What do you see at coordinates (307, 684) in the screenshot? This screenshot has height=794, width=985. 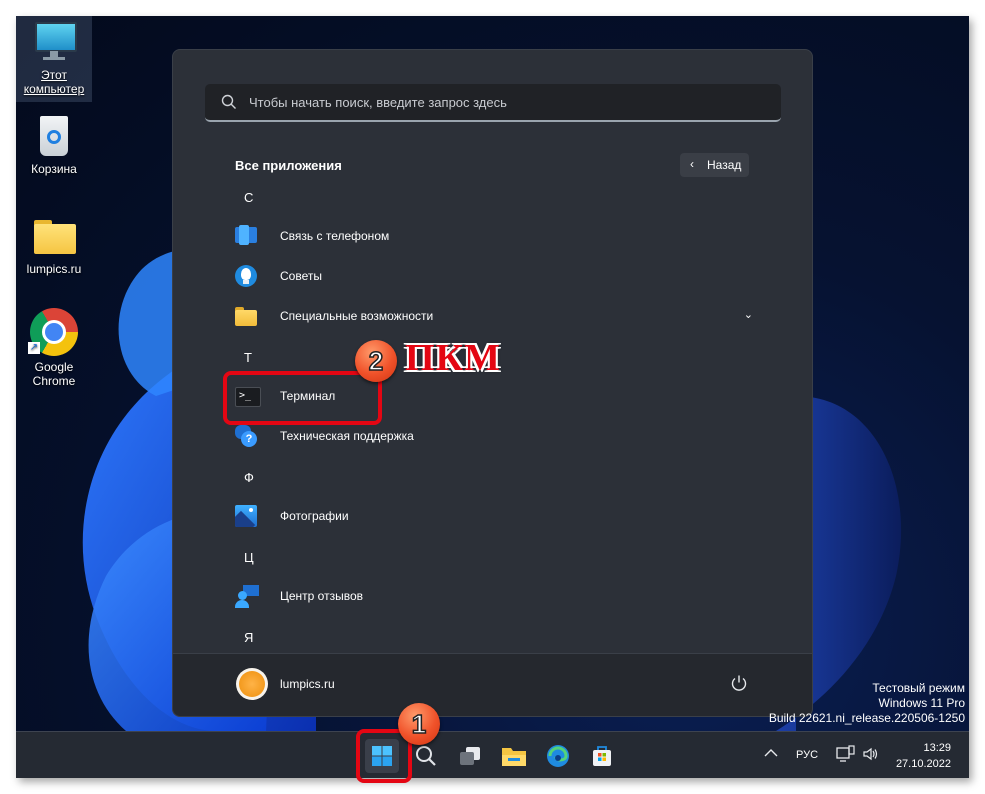 I see `user-name: lumpics.ru` at bounding box center [307, 684].